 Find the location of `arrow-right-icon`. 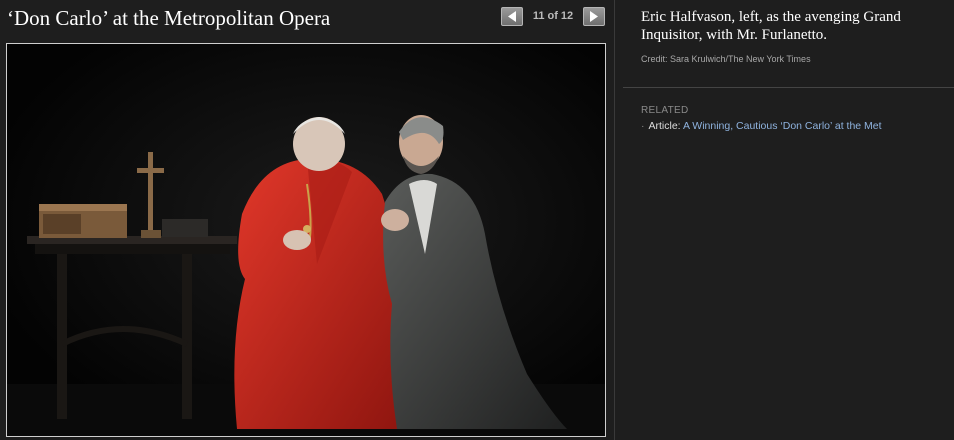

arrow-right-icon is located at coordinates (594, 16).